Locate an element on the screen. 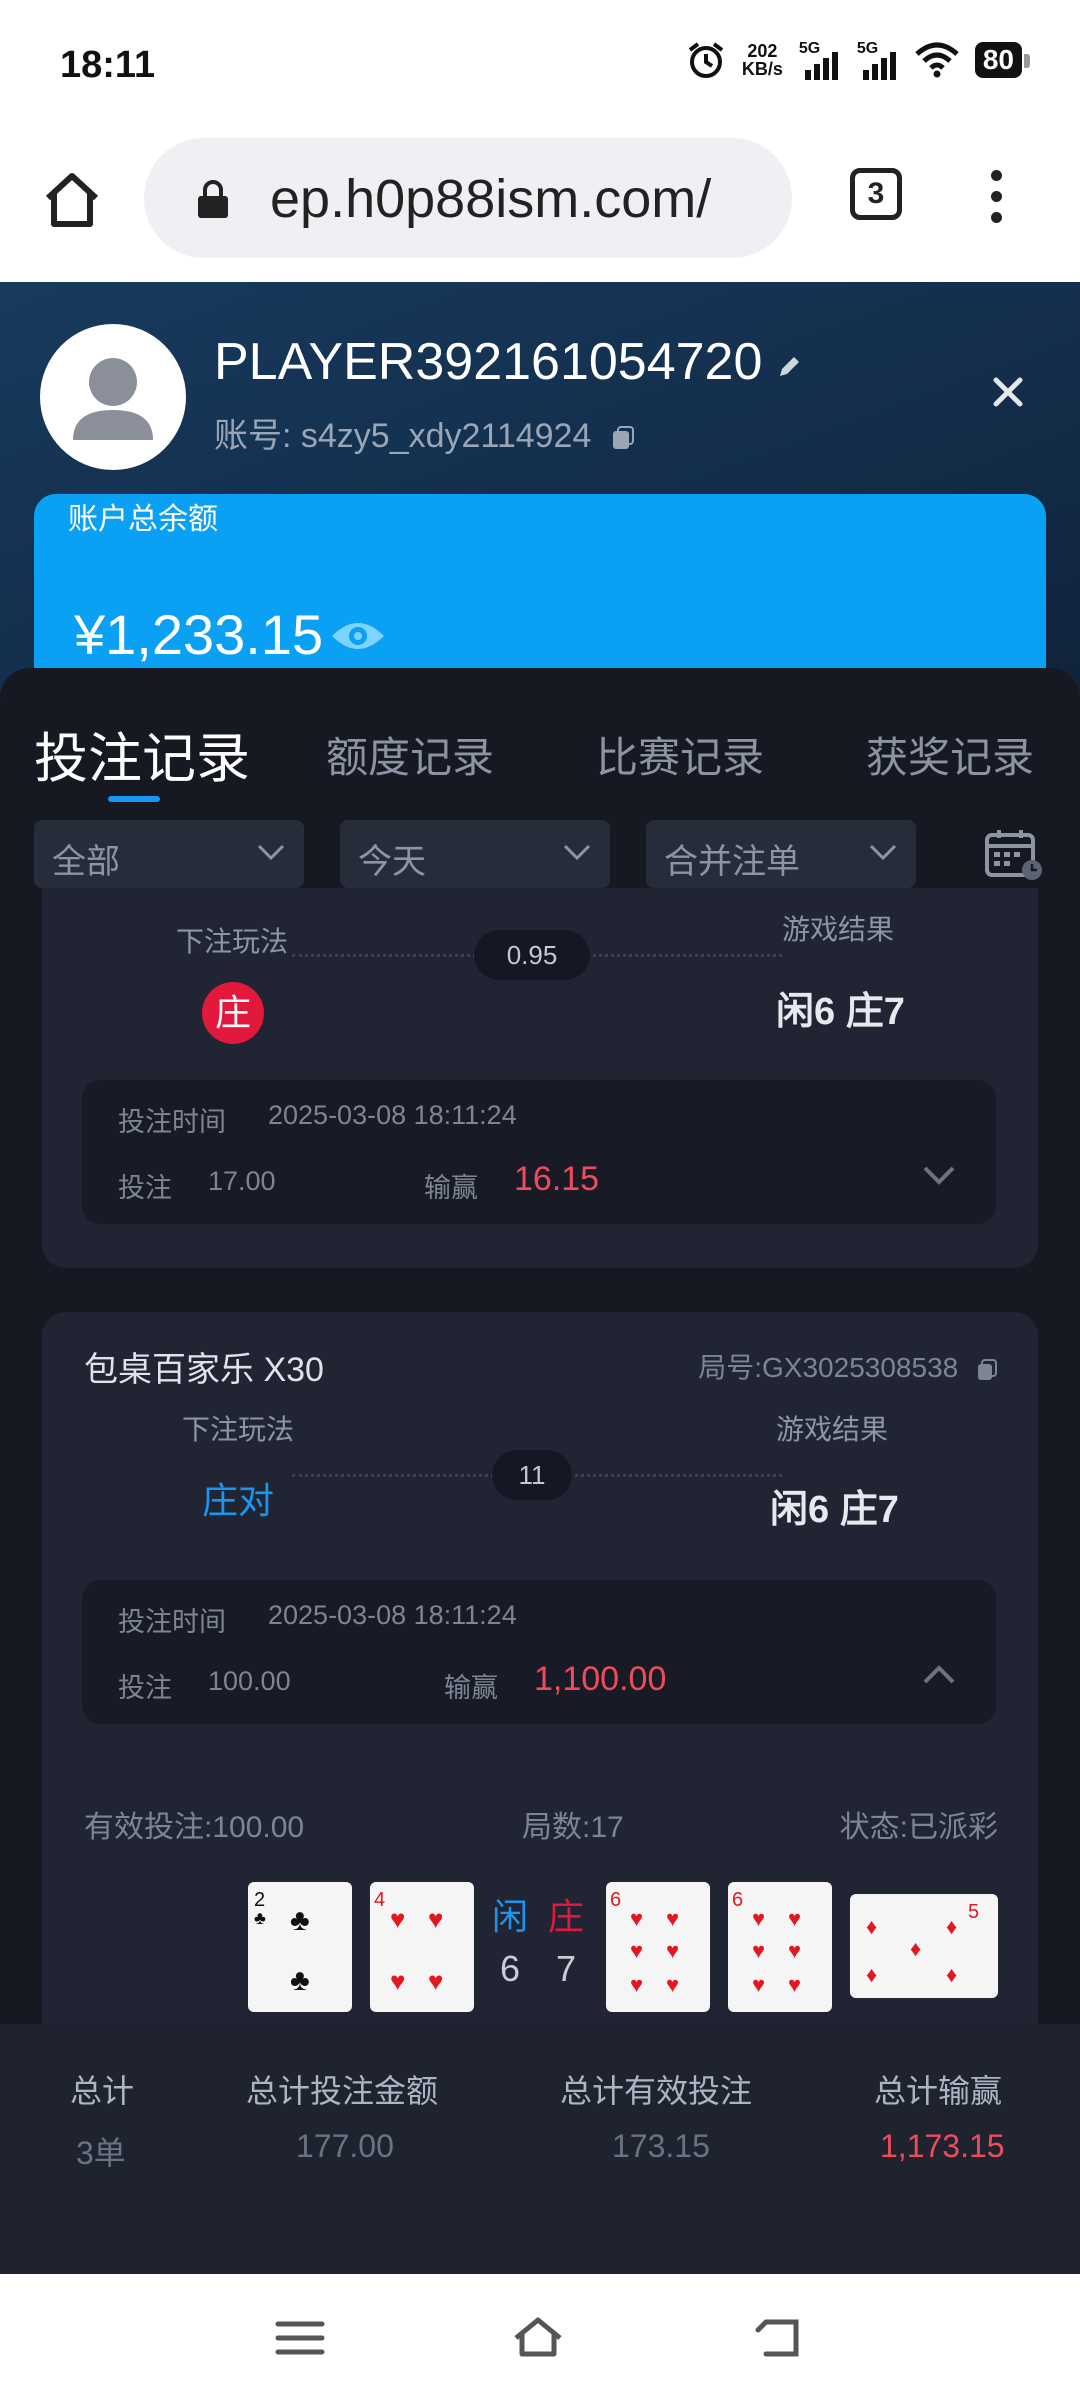  bet-choice: 庄对 is located at coordinates (238, 1500).